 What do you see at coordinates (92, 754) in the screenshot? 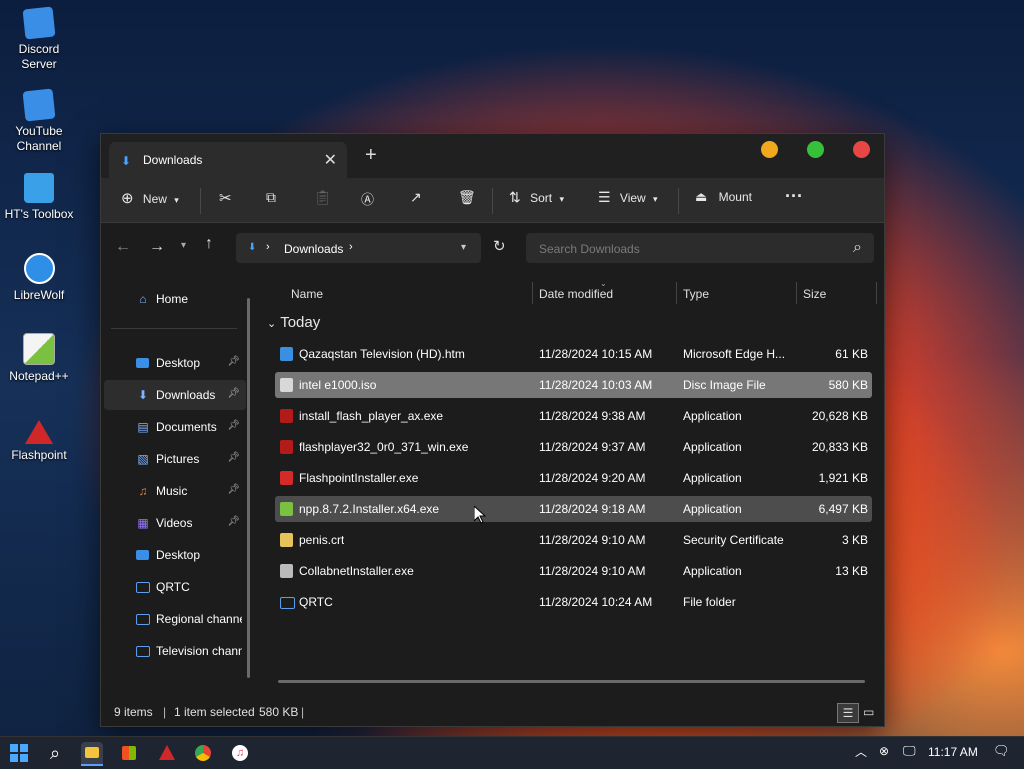
I see `taskbar-file-explorer` at bounding box center [92, 754].